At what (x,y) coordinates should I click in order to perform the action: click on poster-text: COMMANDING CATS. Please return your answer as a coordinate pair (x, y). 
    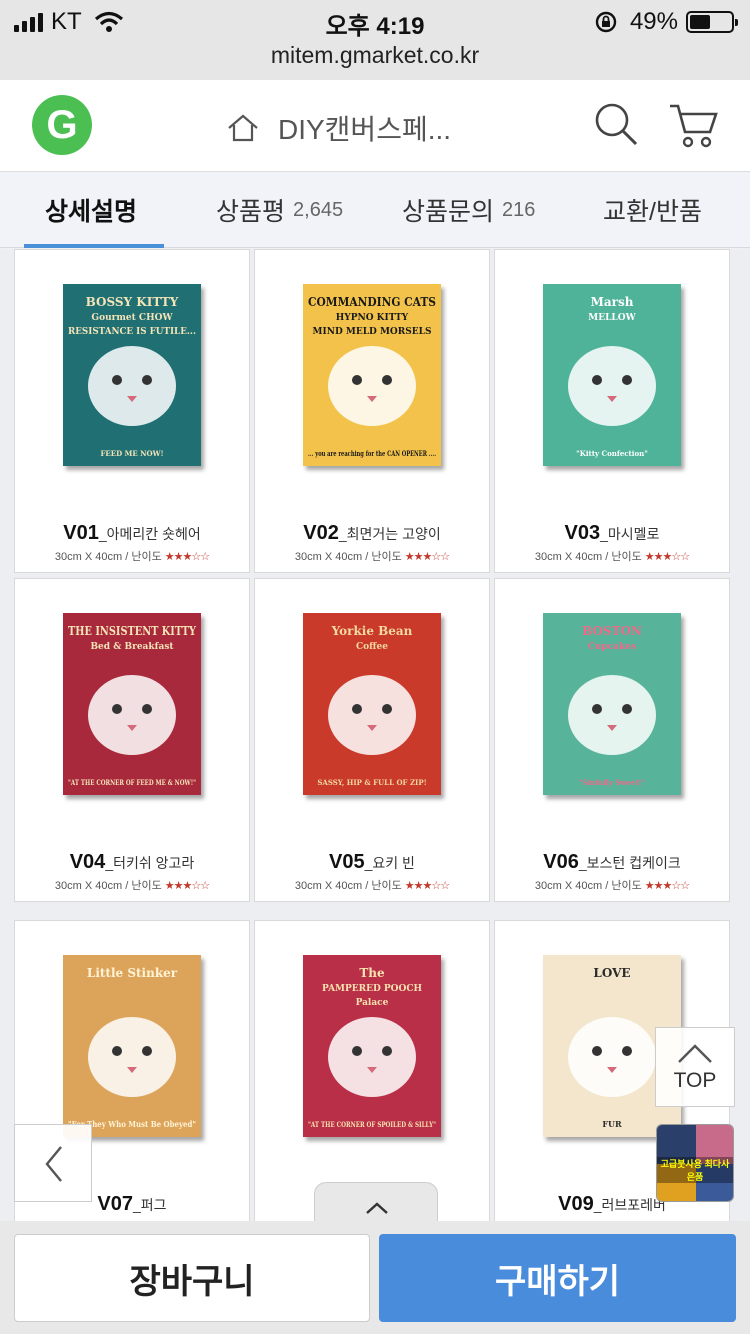
    Looking at the image, I should click on (372, 302).